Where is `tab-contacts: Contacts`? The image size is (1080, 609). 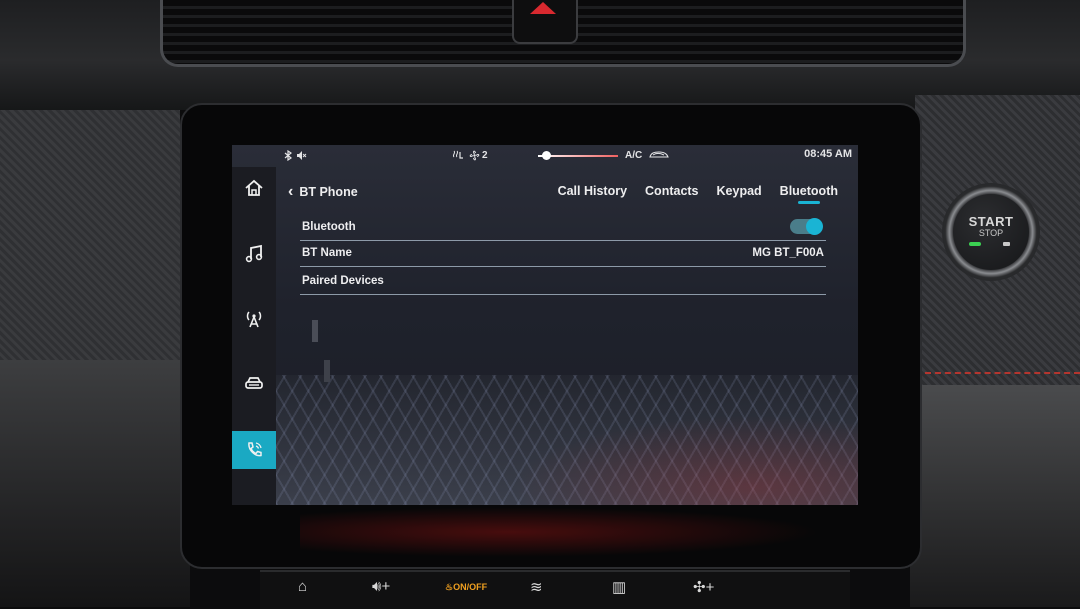
tab-contacts: Contacts is located at coordinates (671, 191).